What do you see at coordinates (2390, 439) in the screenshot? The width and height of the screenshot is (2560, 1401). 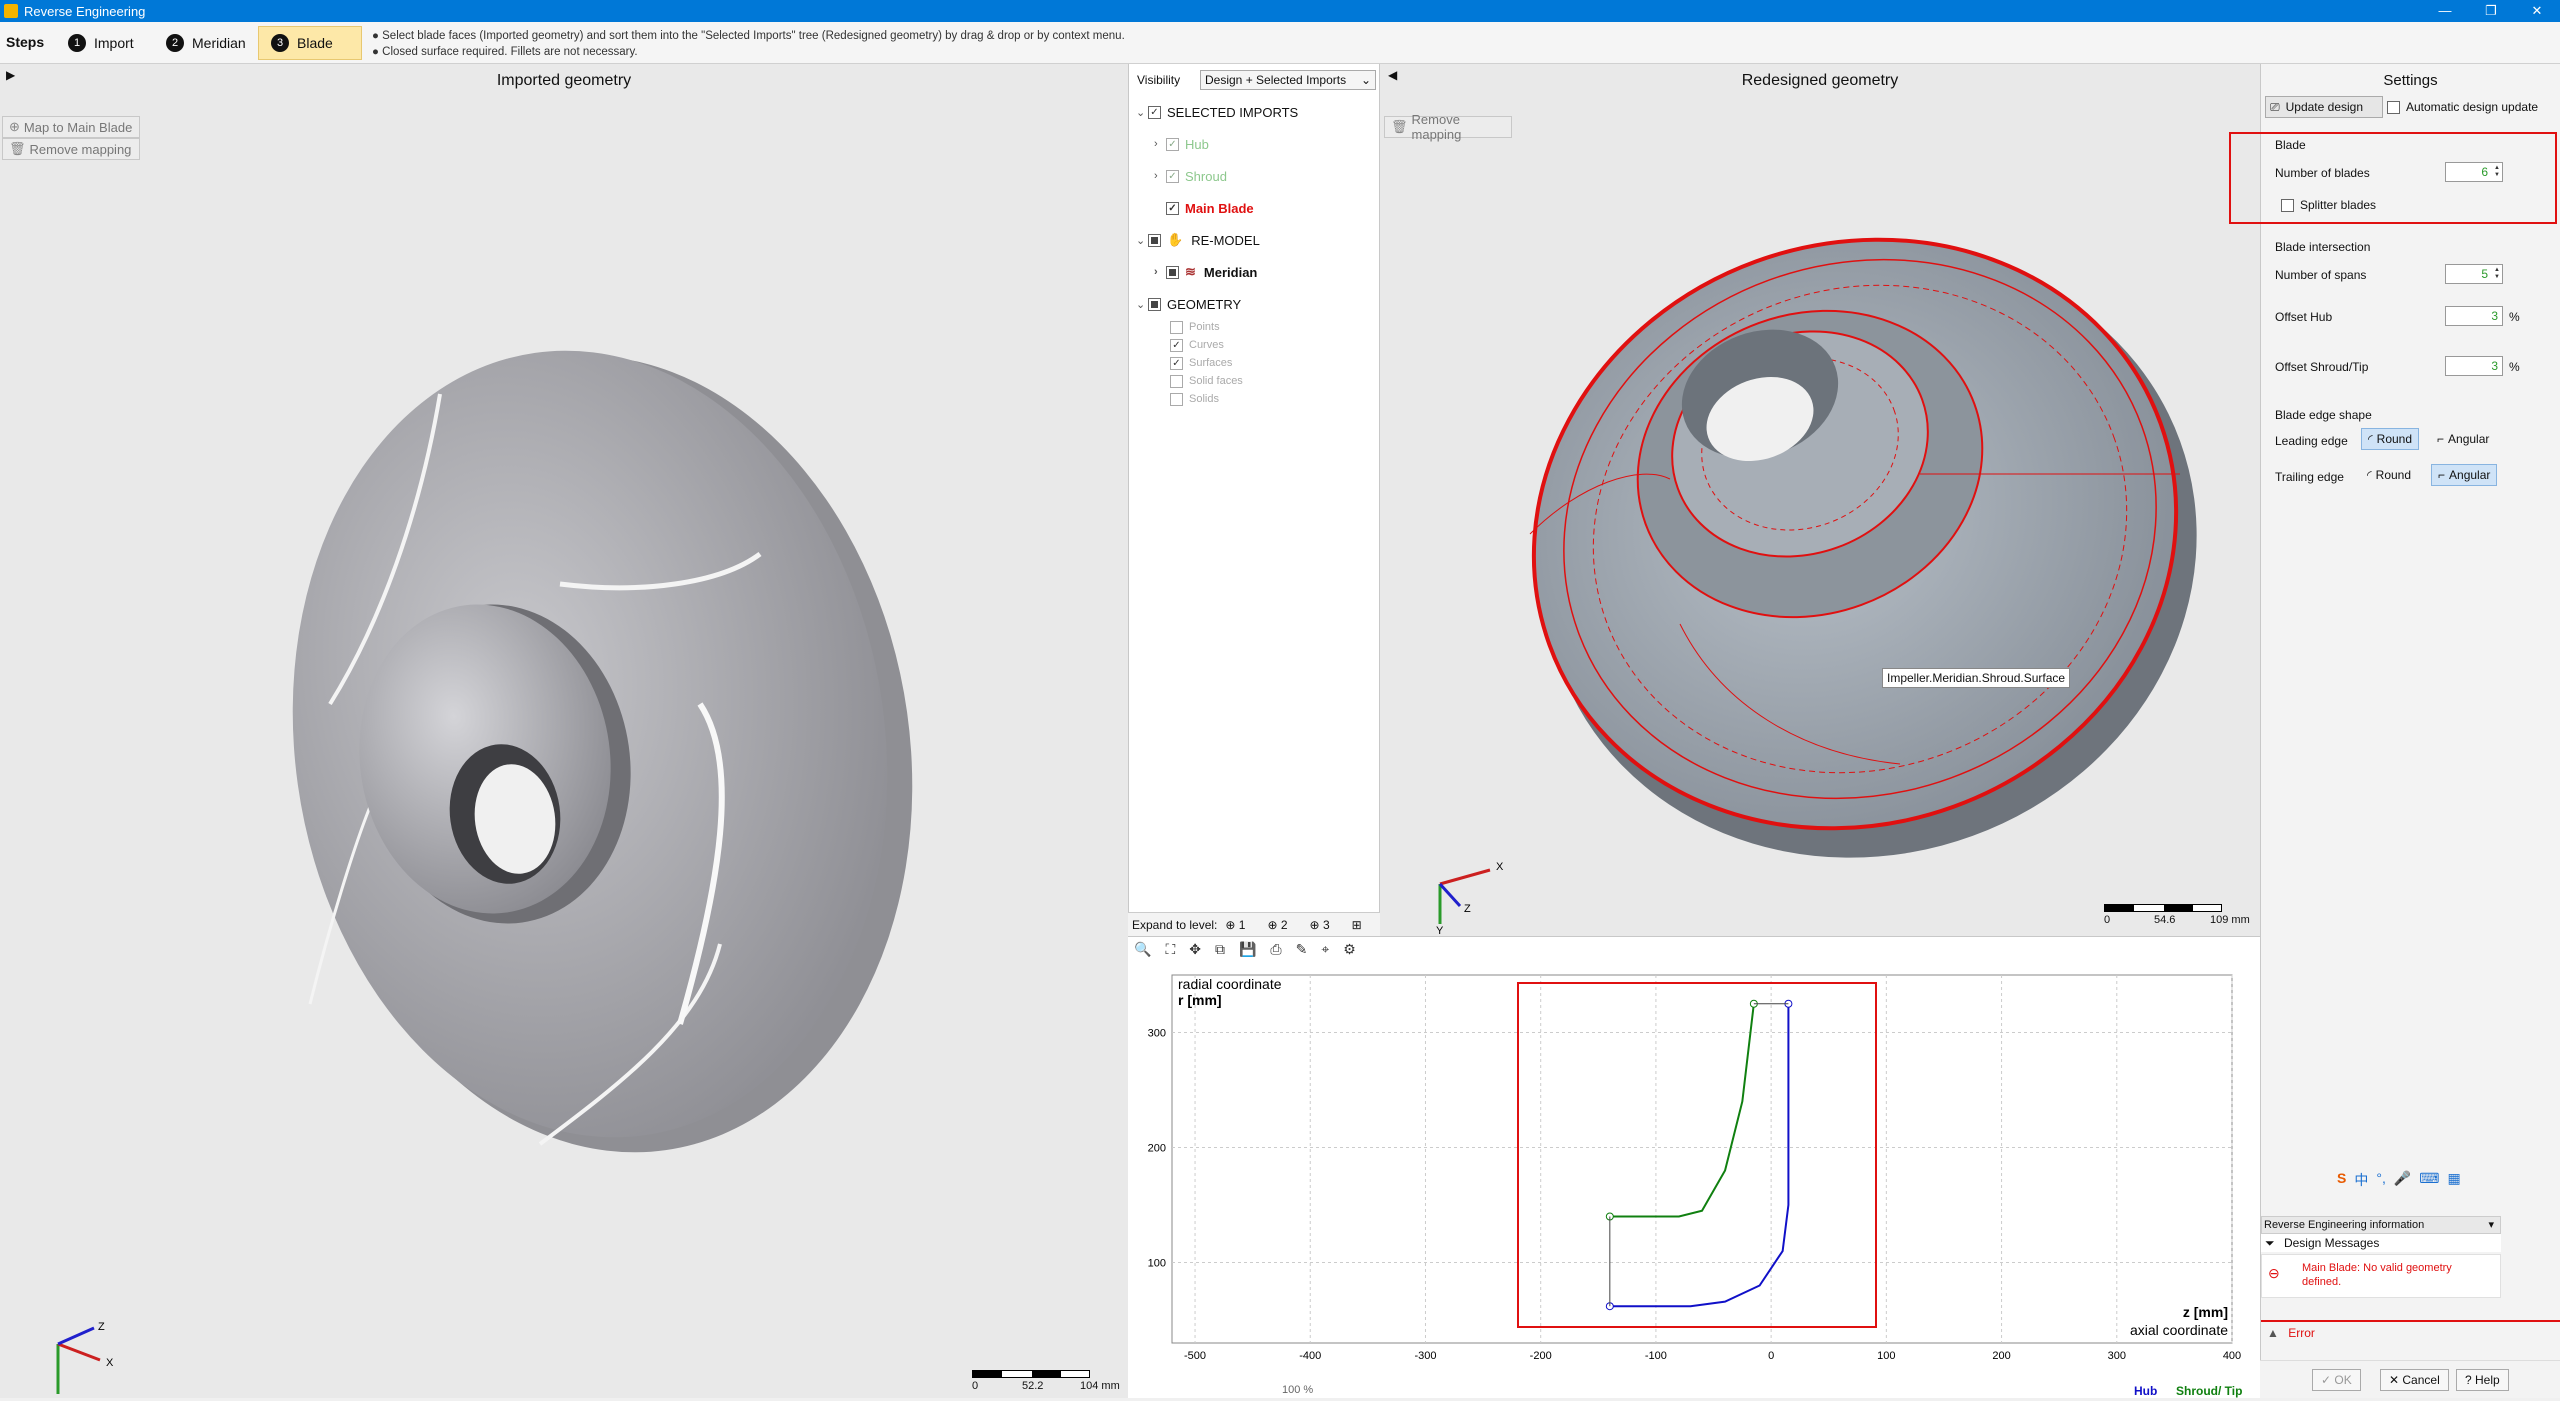 I see `leading-round-option: ◜ Round` at bounding box center [2390, 439].